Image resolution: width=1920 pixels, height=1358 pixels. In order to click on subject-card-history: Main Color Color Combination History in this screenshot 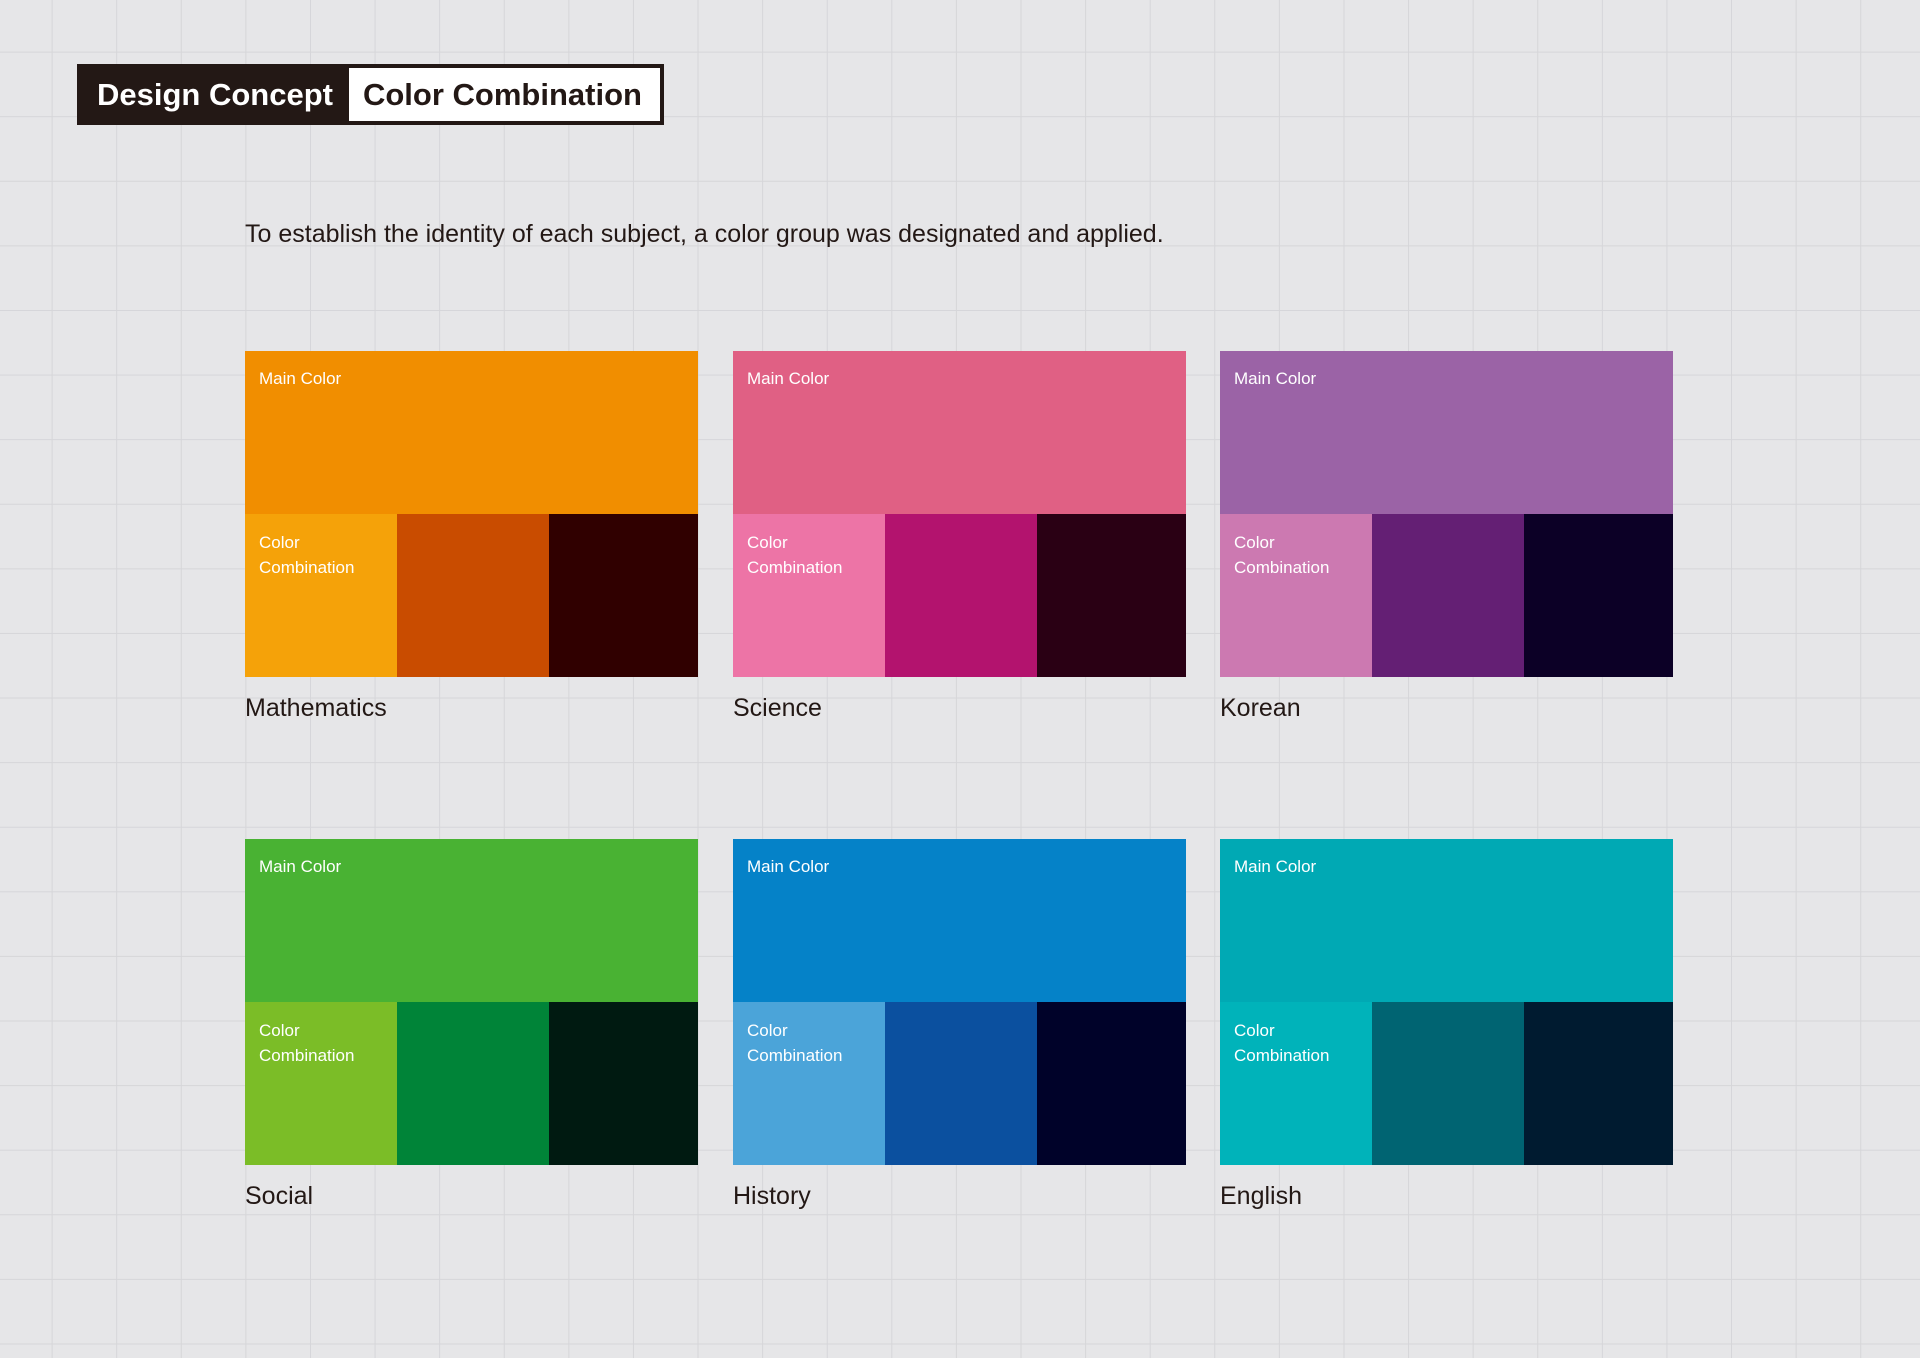, I will do `click(959, 1025)`.